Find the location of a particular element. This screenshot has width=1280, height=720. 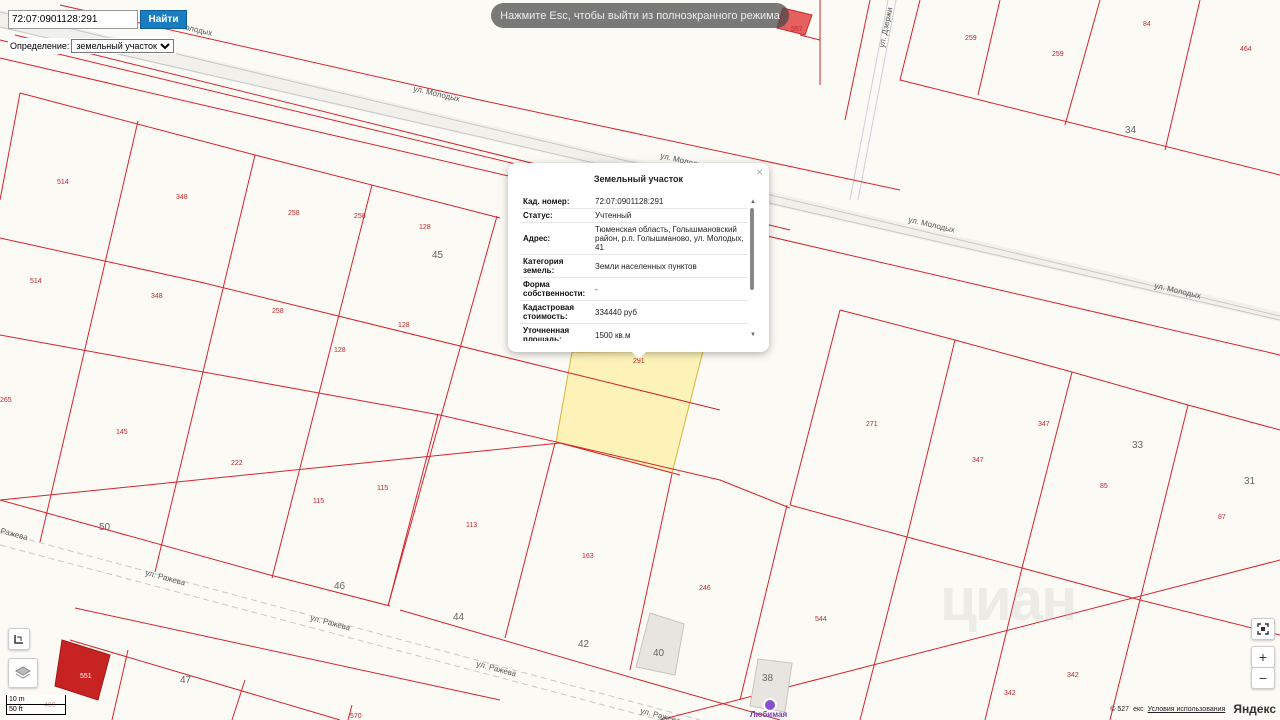

ruler-icon is located at coordinates (18, 639).